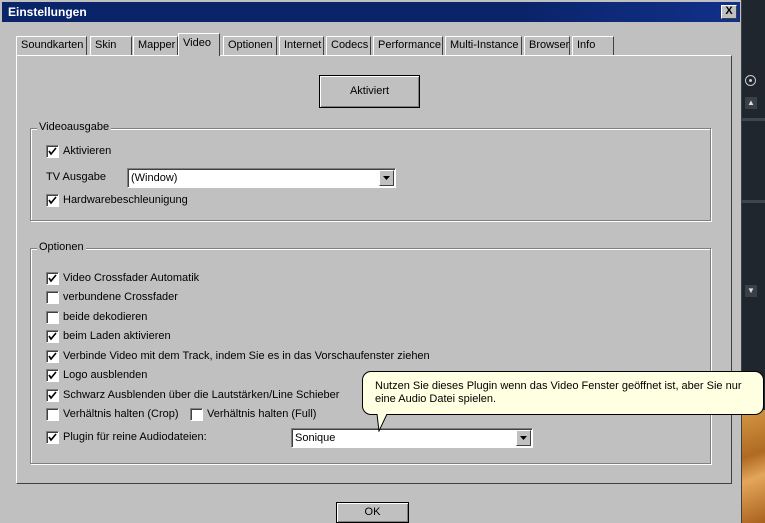 Image resolution: width=765 pixels, height=523 pixels. Describe the element at coordinates (117, 336) in the screenshot. I see `option-label: beim Laden aktivieren` at that location.